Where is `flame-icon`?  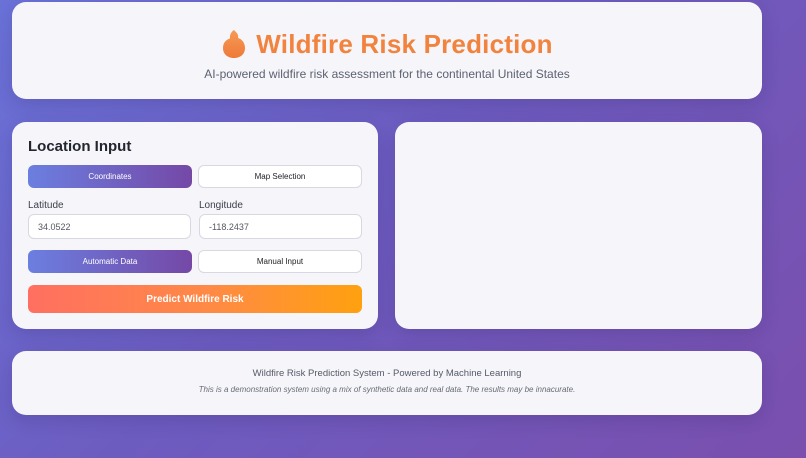
flame-icon is located at coordinates (234, 44).